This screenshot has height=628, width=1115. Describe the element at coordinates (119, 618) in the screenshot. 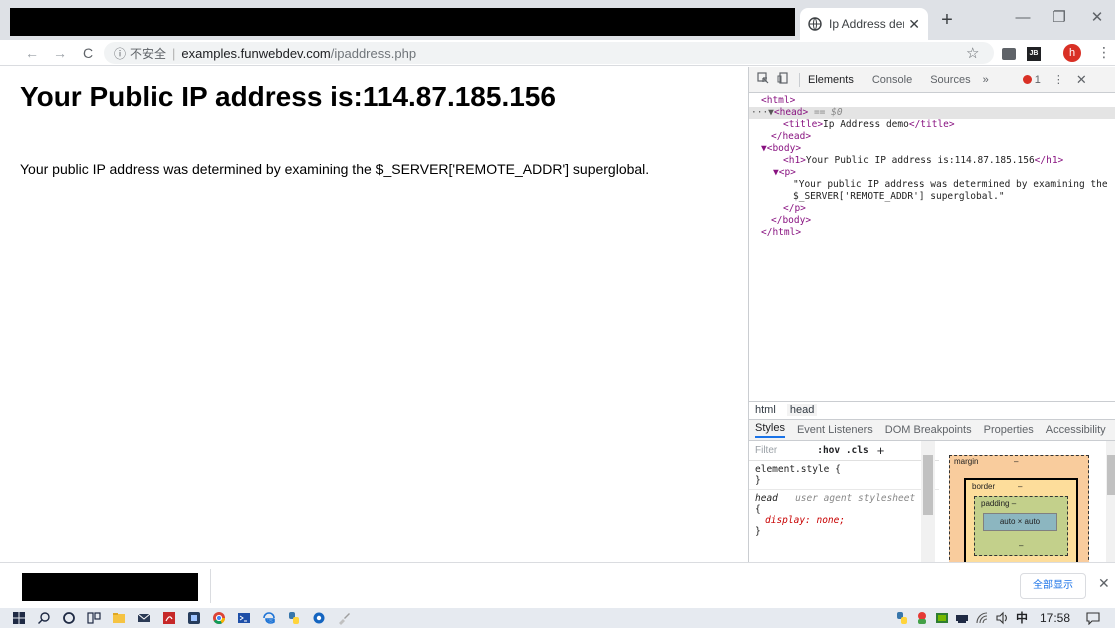

I see `file-explorer-icon` at that location.